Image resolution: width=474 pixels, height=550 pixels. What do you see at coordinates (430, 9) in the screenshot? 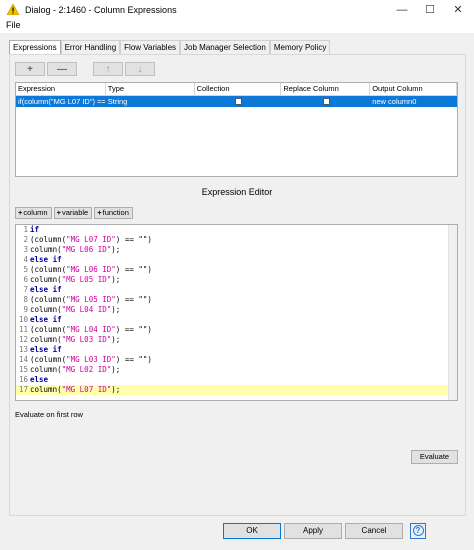
I see `maximize-button: ☐` at bounding box center [430, 9].